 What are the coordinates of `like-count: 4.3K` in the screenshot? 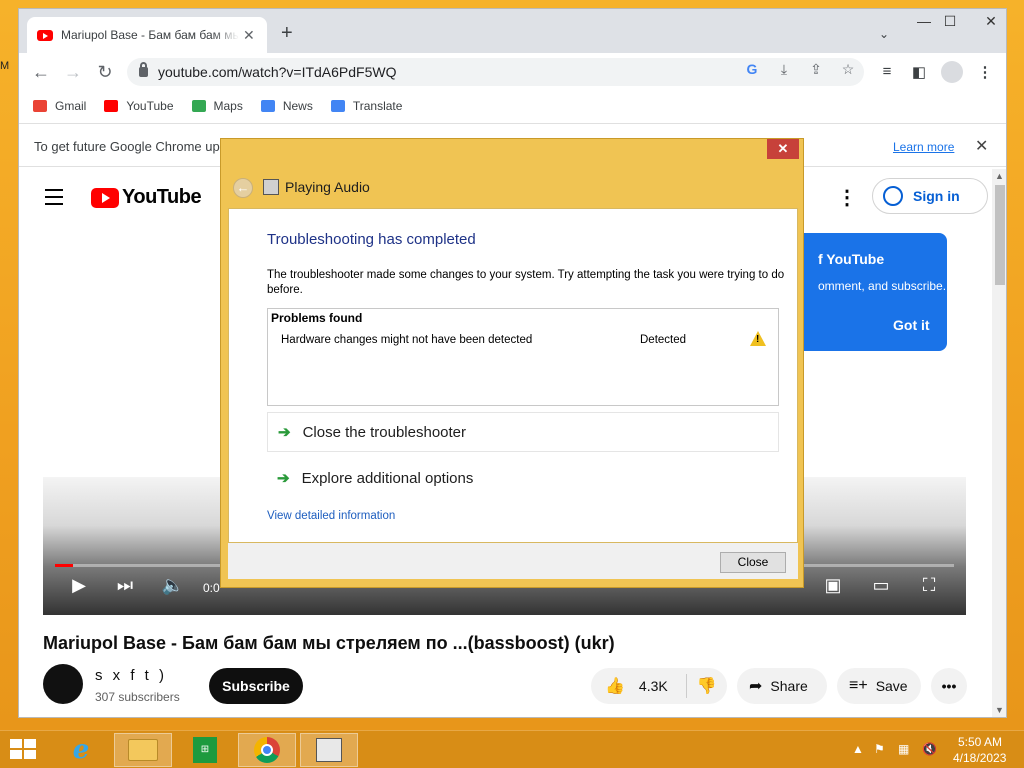 It's located at (653, 686).